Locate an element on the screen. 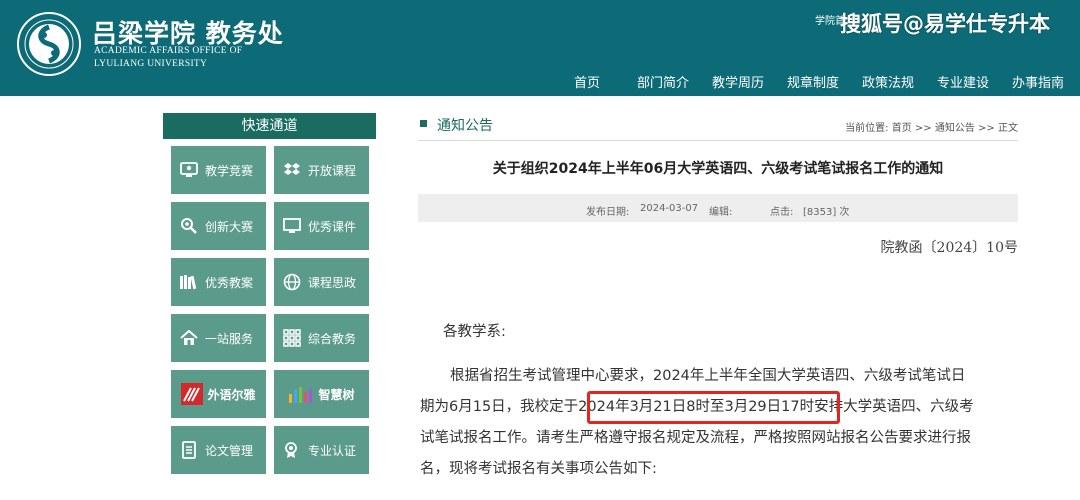 This screenshot has width=1080, height=500. chaoxing-erya-logo: 外语尔雅 is located at coordinates (218, 394).